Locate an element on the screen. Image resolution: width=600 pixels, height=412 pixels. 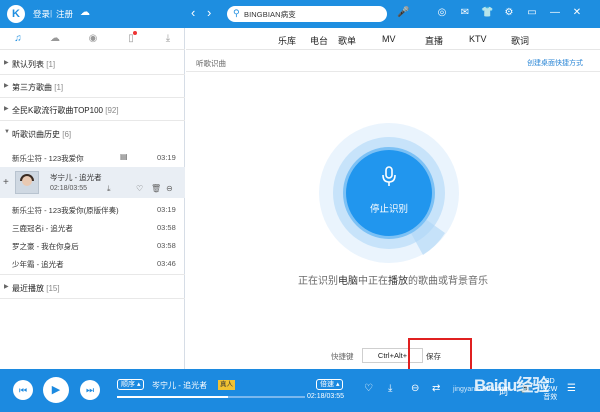
search-query: BINGBIAN病变 is located at coordinates (270, 14).